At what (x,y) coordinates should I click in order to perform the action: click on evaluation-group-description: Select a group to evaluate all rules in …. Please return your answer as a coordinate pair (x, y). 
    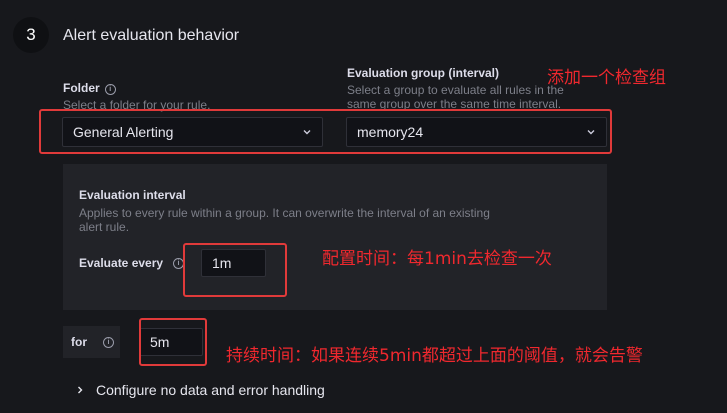
    Looking at the image, I should click on (455, 97).